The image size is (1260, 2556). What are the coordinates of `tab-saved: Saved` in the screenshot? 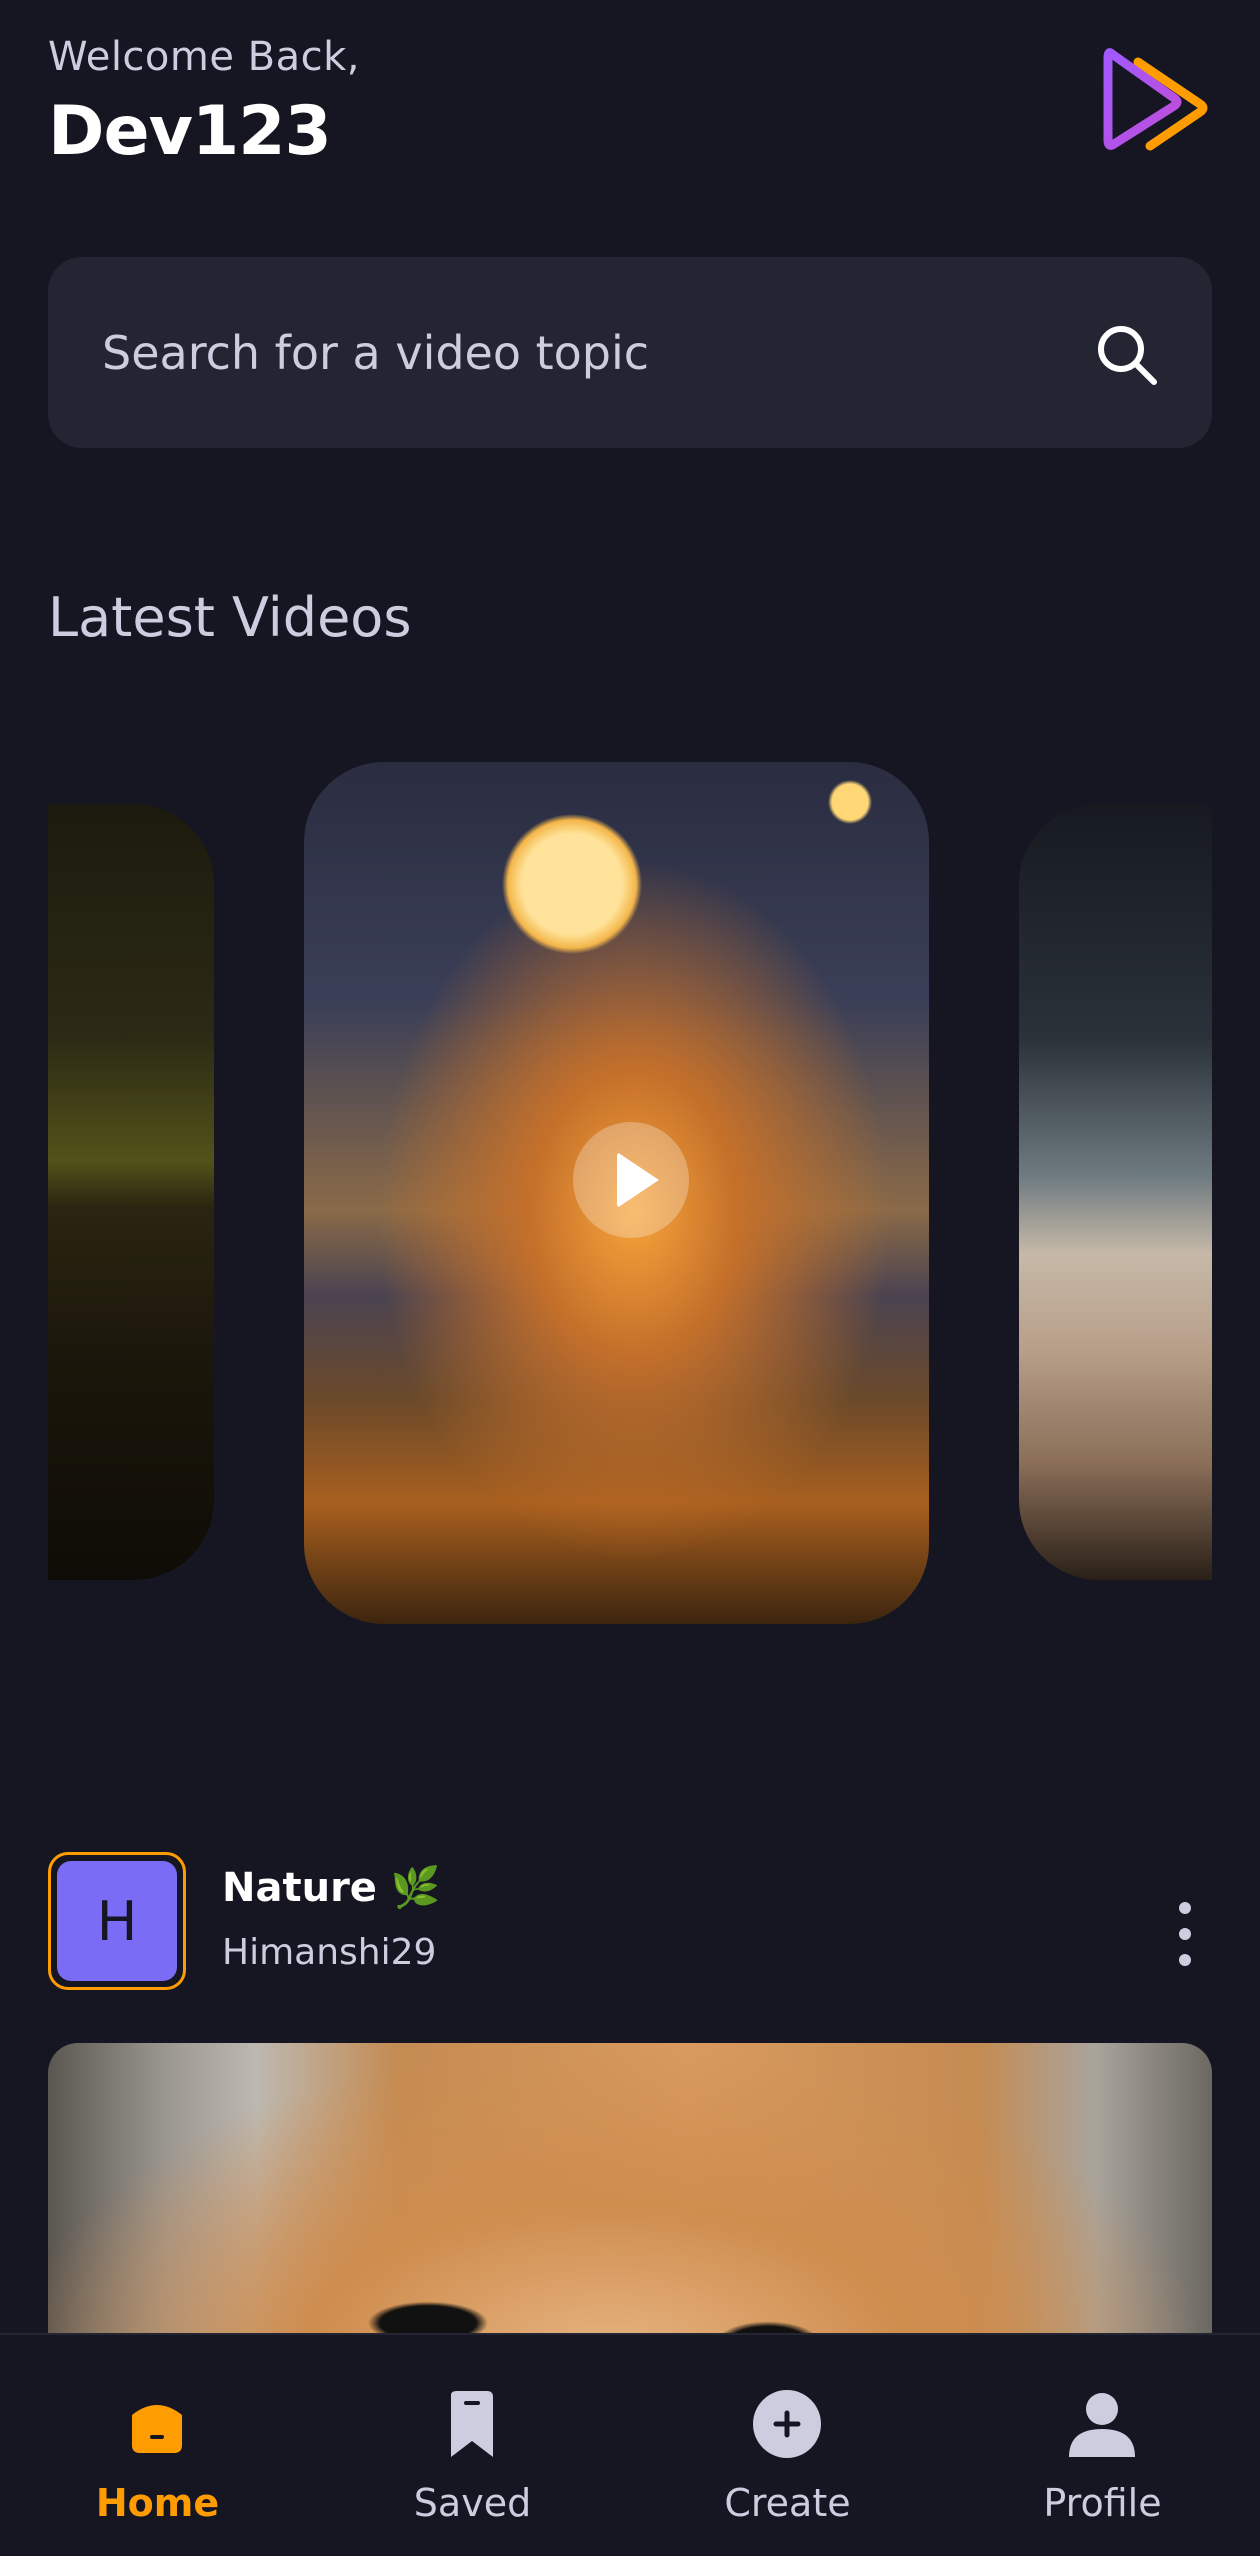 It's located at (472, 2445).